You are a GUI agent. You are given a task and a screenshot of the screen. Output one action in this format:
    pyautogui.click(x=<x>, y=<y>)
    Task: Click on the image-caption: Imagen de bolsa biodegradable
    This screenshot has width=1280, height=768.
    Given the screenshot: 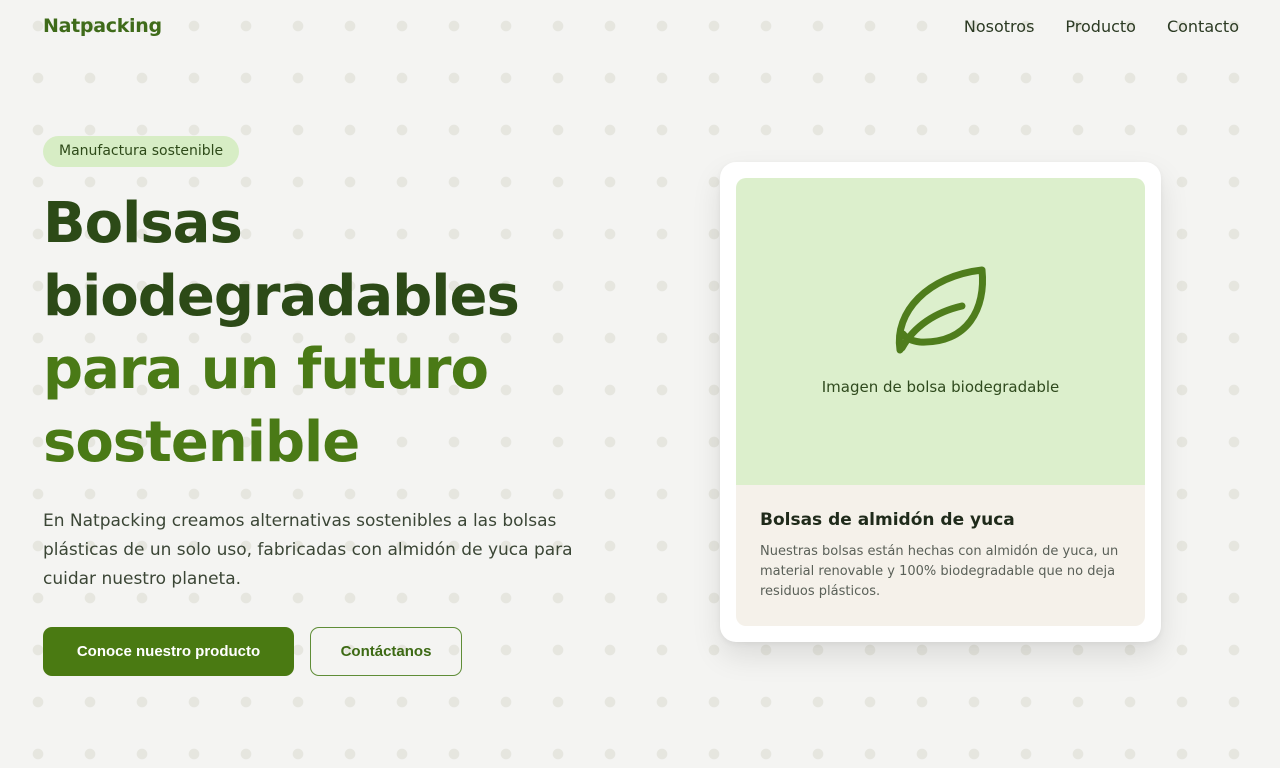 What is the action you would take?
    pyautogui.click(x=940, y=387)
    